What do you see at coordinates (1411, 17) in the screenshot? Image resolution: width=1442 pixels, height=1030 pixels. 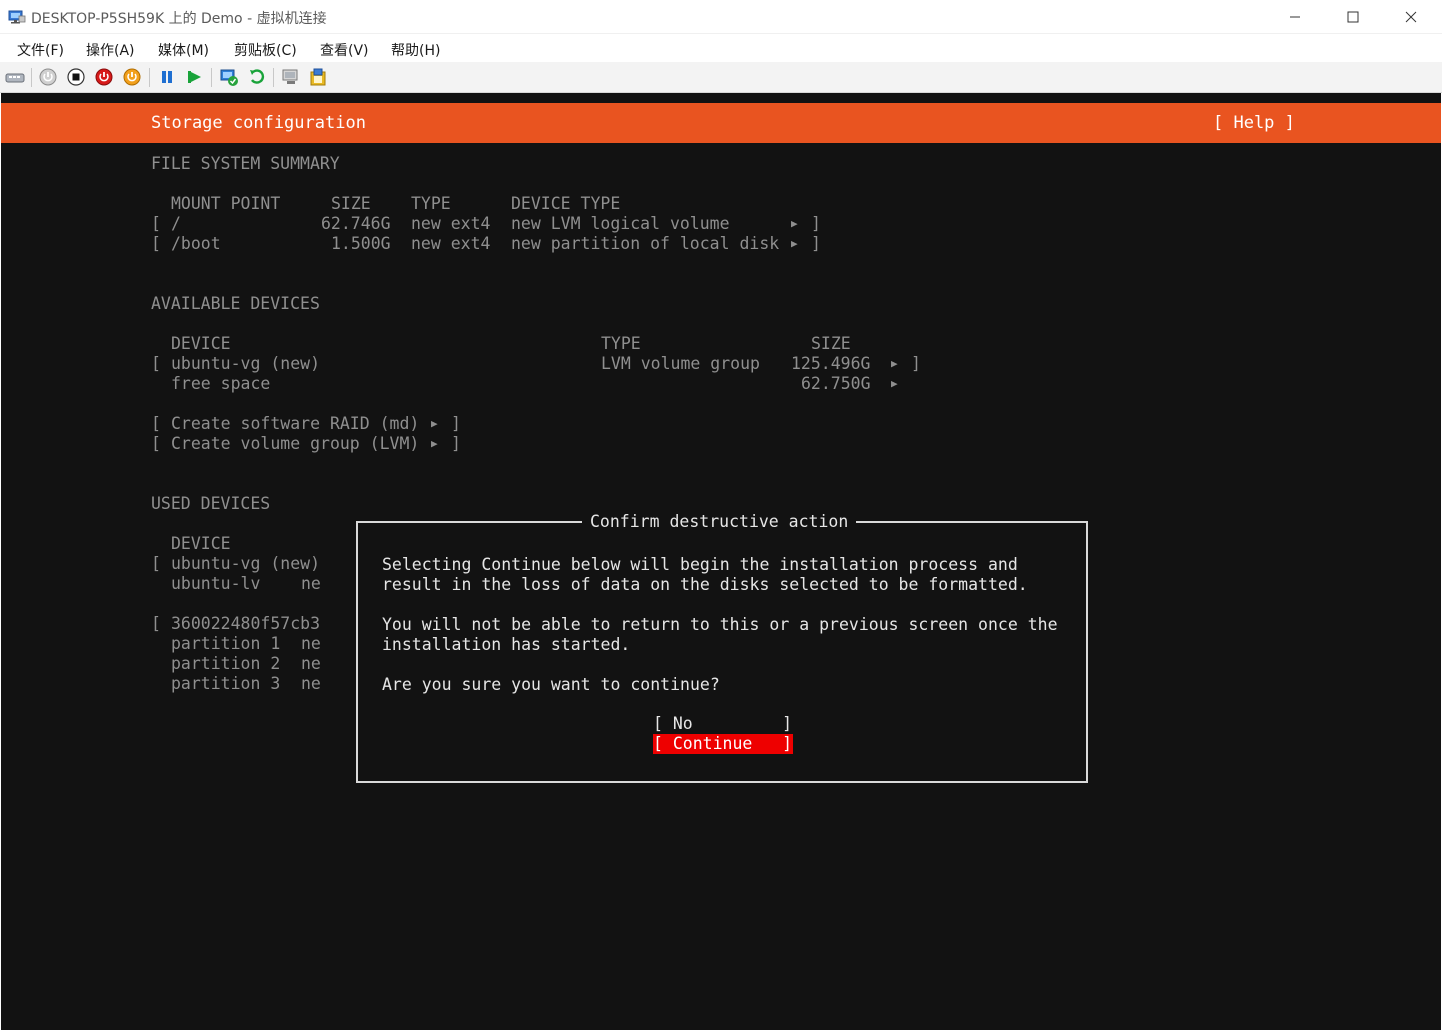 I see `close-icon` at bounding box center [1411, 17].